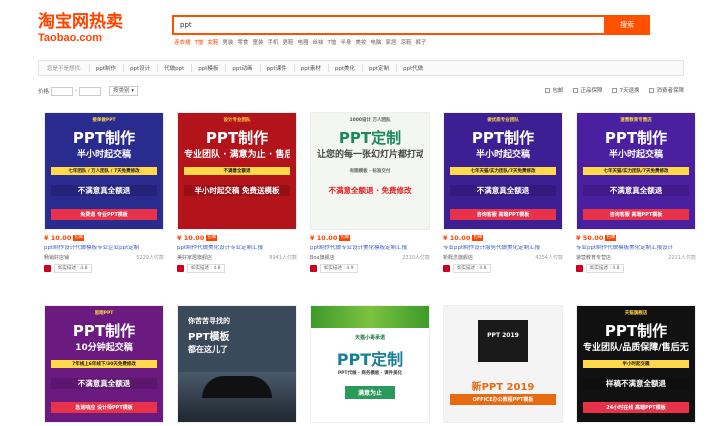 This screenshot has height=426, width=720. Describe the element at coordinates (212, 42) in the screenshot. I see `hot-search-link: 女鞋` at that location.